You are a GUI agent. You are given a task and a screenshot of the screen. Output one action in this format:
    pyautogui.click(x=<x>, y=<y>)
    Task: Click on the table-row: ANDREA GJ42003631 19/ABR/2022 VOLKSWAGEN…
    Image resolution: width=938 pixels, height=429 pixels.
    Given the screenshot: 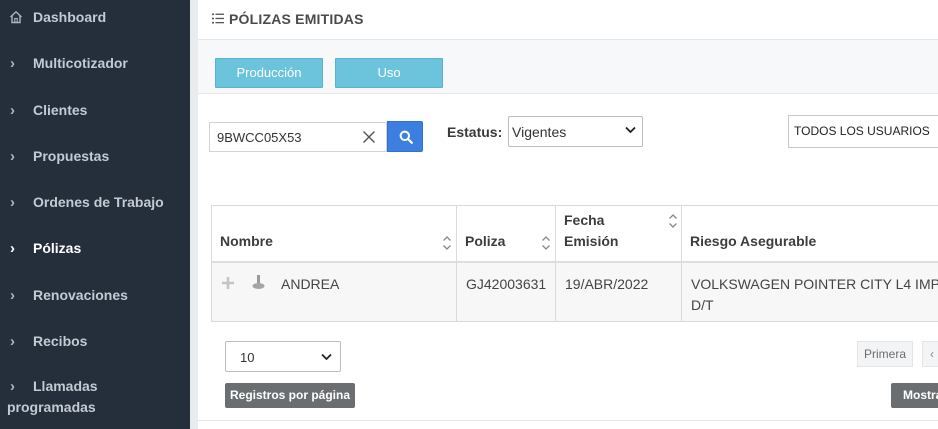 What is the action you would take?
    pyautogui.click(x=574, y=292)
    